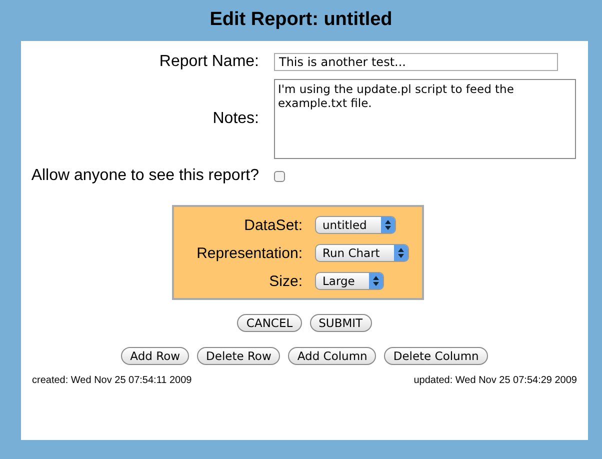 This screenshot has width=602, height=459. I want to click on field-label: Allow anyone to see this report?, so click(144, 176).